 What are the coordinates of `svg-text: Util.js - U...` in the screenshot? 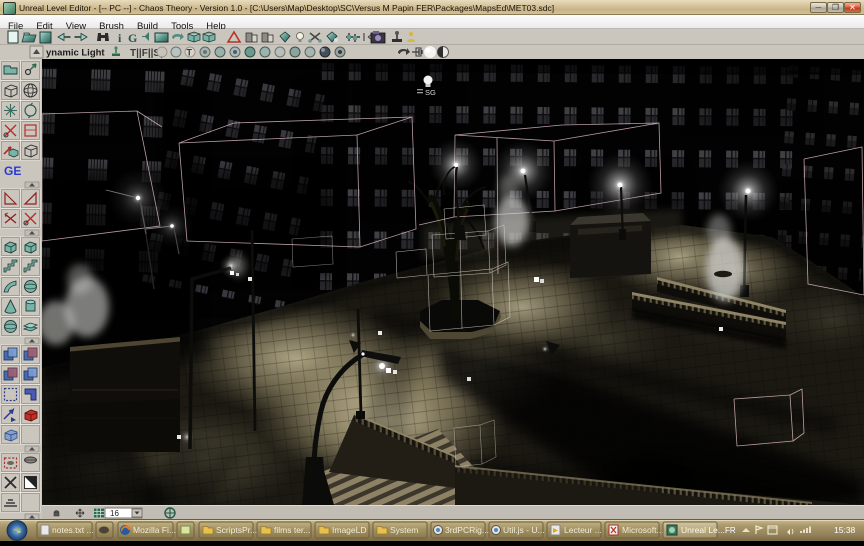 It's located at (524, 530).